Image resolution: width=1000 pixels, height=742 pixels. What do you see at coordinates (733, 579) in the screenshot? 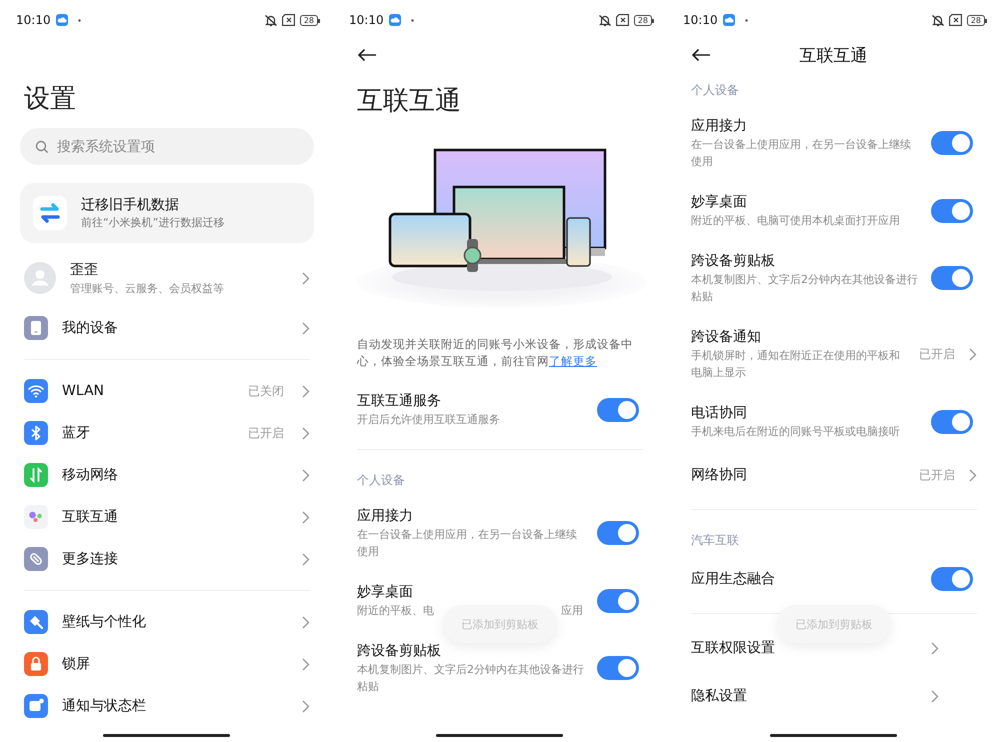
I see `setting-title: 应用生态融合` at bounding box center [733, 579].